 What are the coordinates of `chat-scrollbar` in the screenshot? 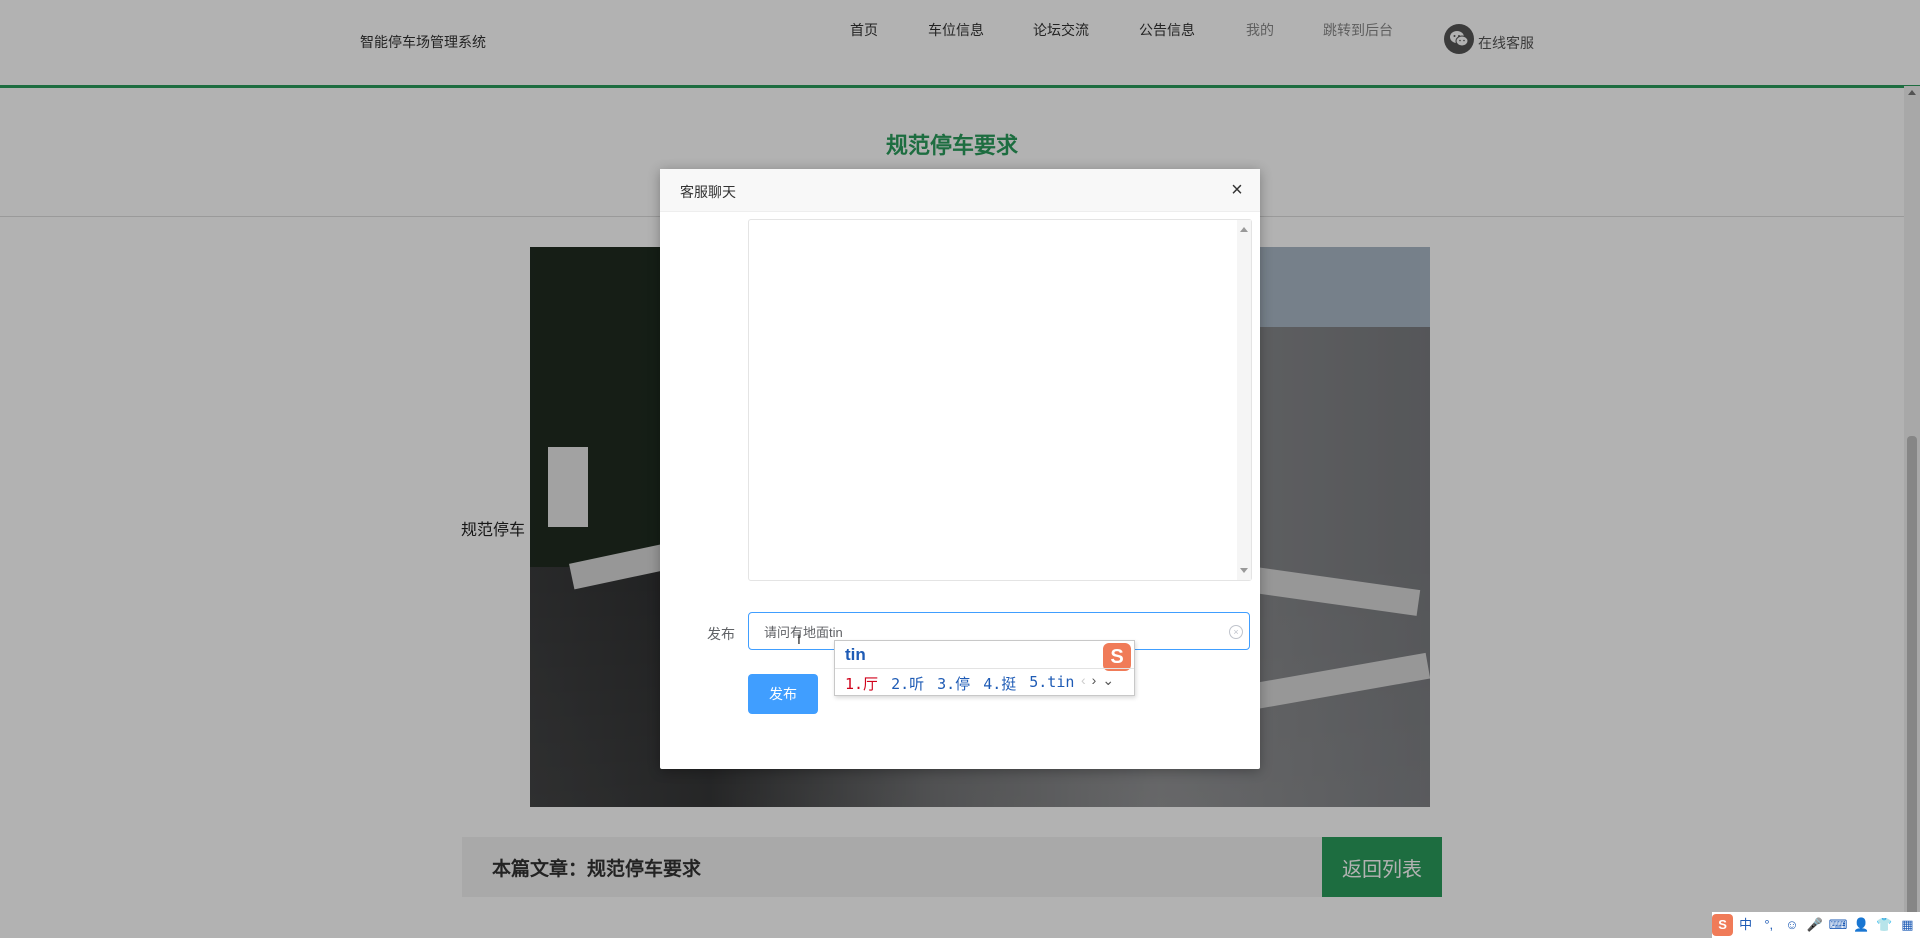 It's located at (1244, 400).